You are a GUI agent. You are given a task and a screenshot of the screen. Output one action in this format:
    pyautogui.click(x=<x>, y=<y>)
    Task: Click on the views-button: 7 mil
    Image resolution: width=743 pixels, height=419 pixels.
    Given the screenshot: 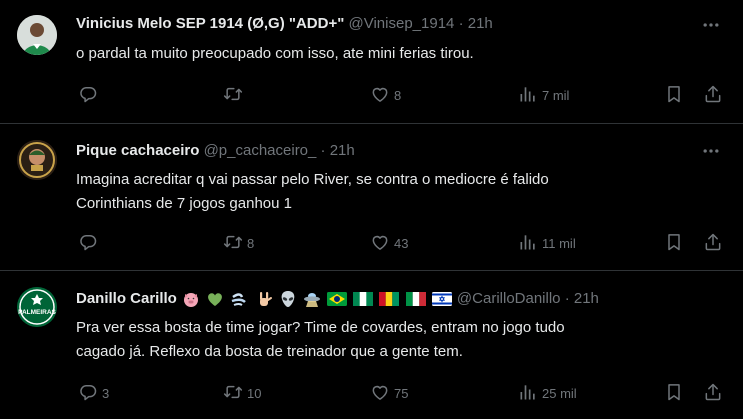 What is the action you would take?
    pyautogui.click(x=543, y=95)
    